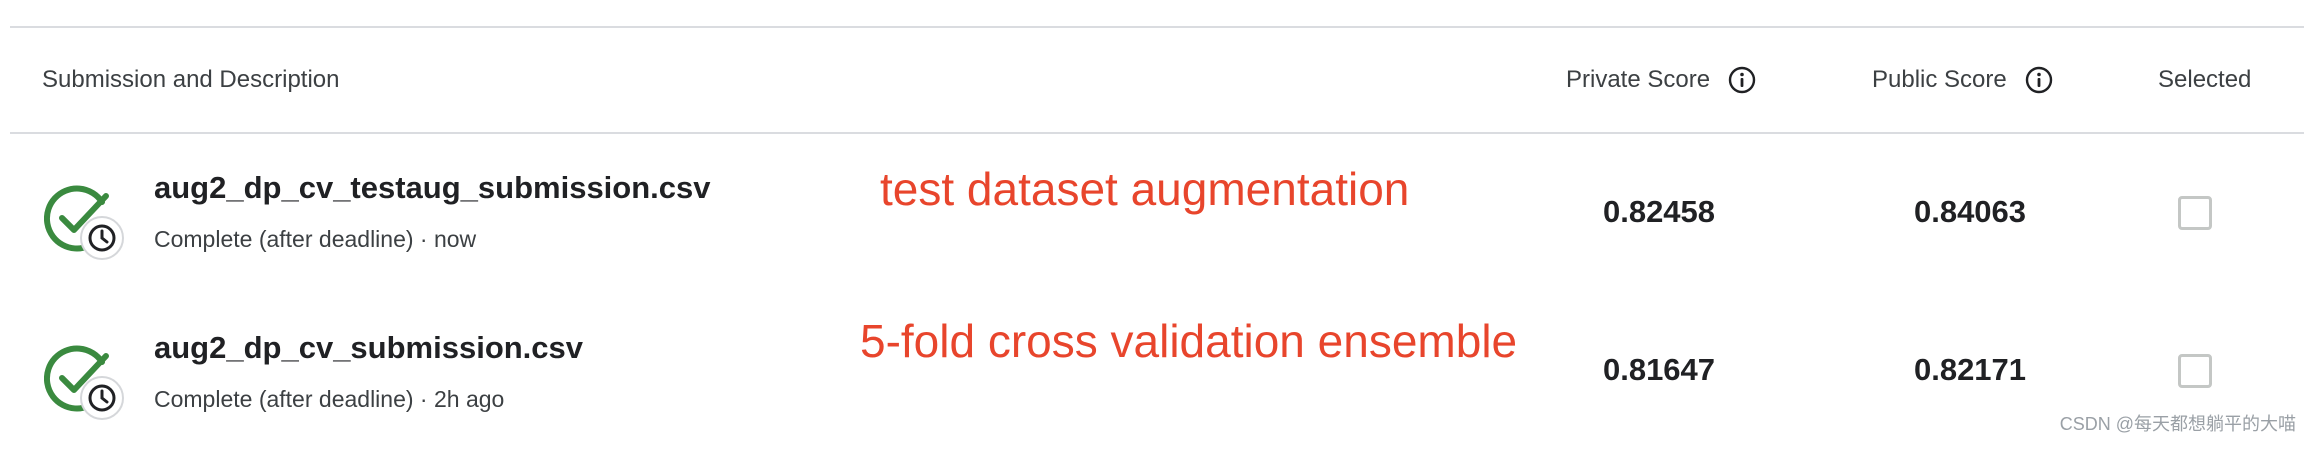 The height and width of the screenshot is (454, 2304). I want to click on header-selected-label: Selected, so click(2205, 79).